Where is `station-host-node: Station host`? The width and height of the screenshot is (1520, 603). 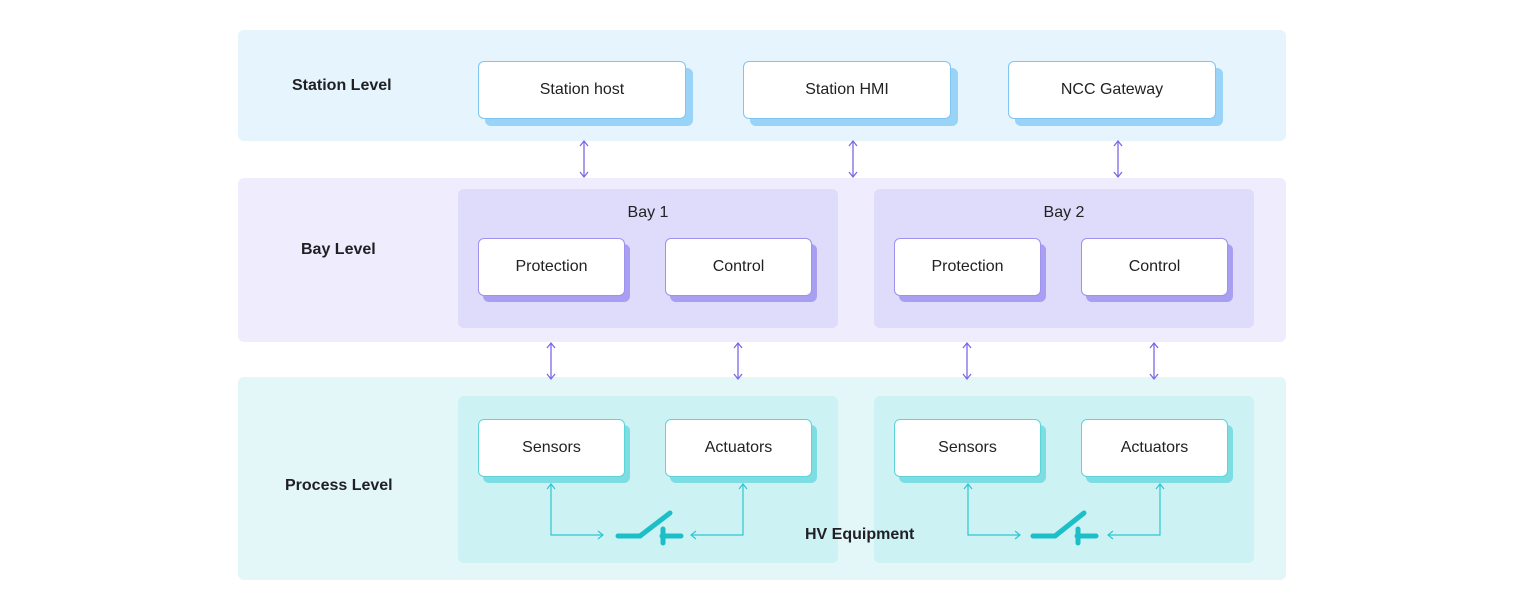 station-host-node: Station host is located at coordinates (582, 90).